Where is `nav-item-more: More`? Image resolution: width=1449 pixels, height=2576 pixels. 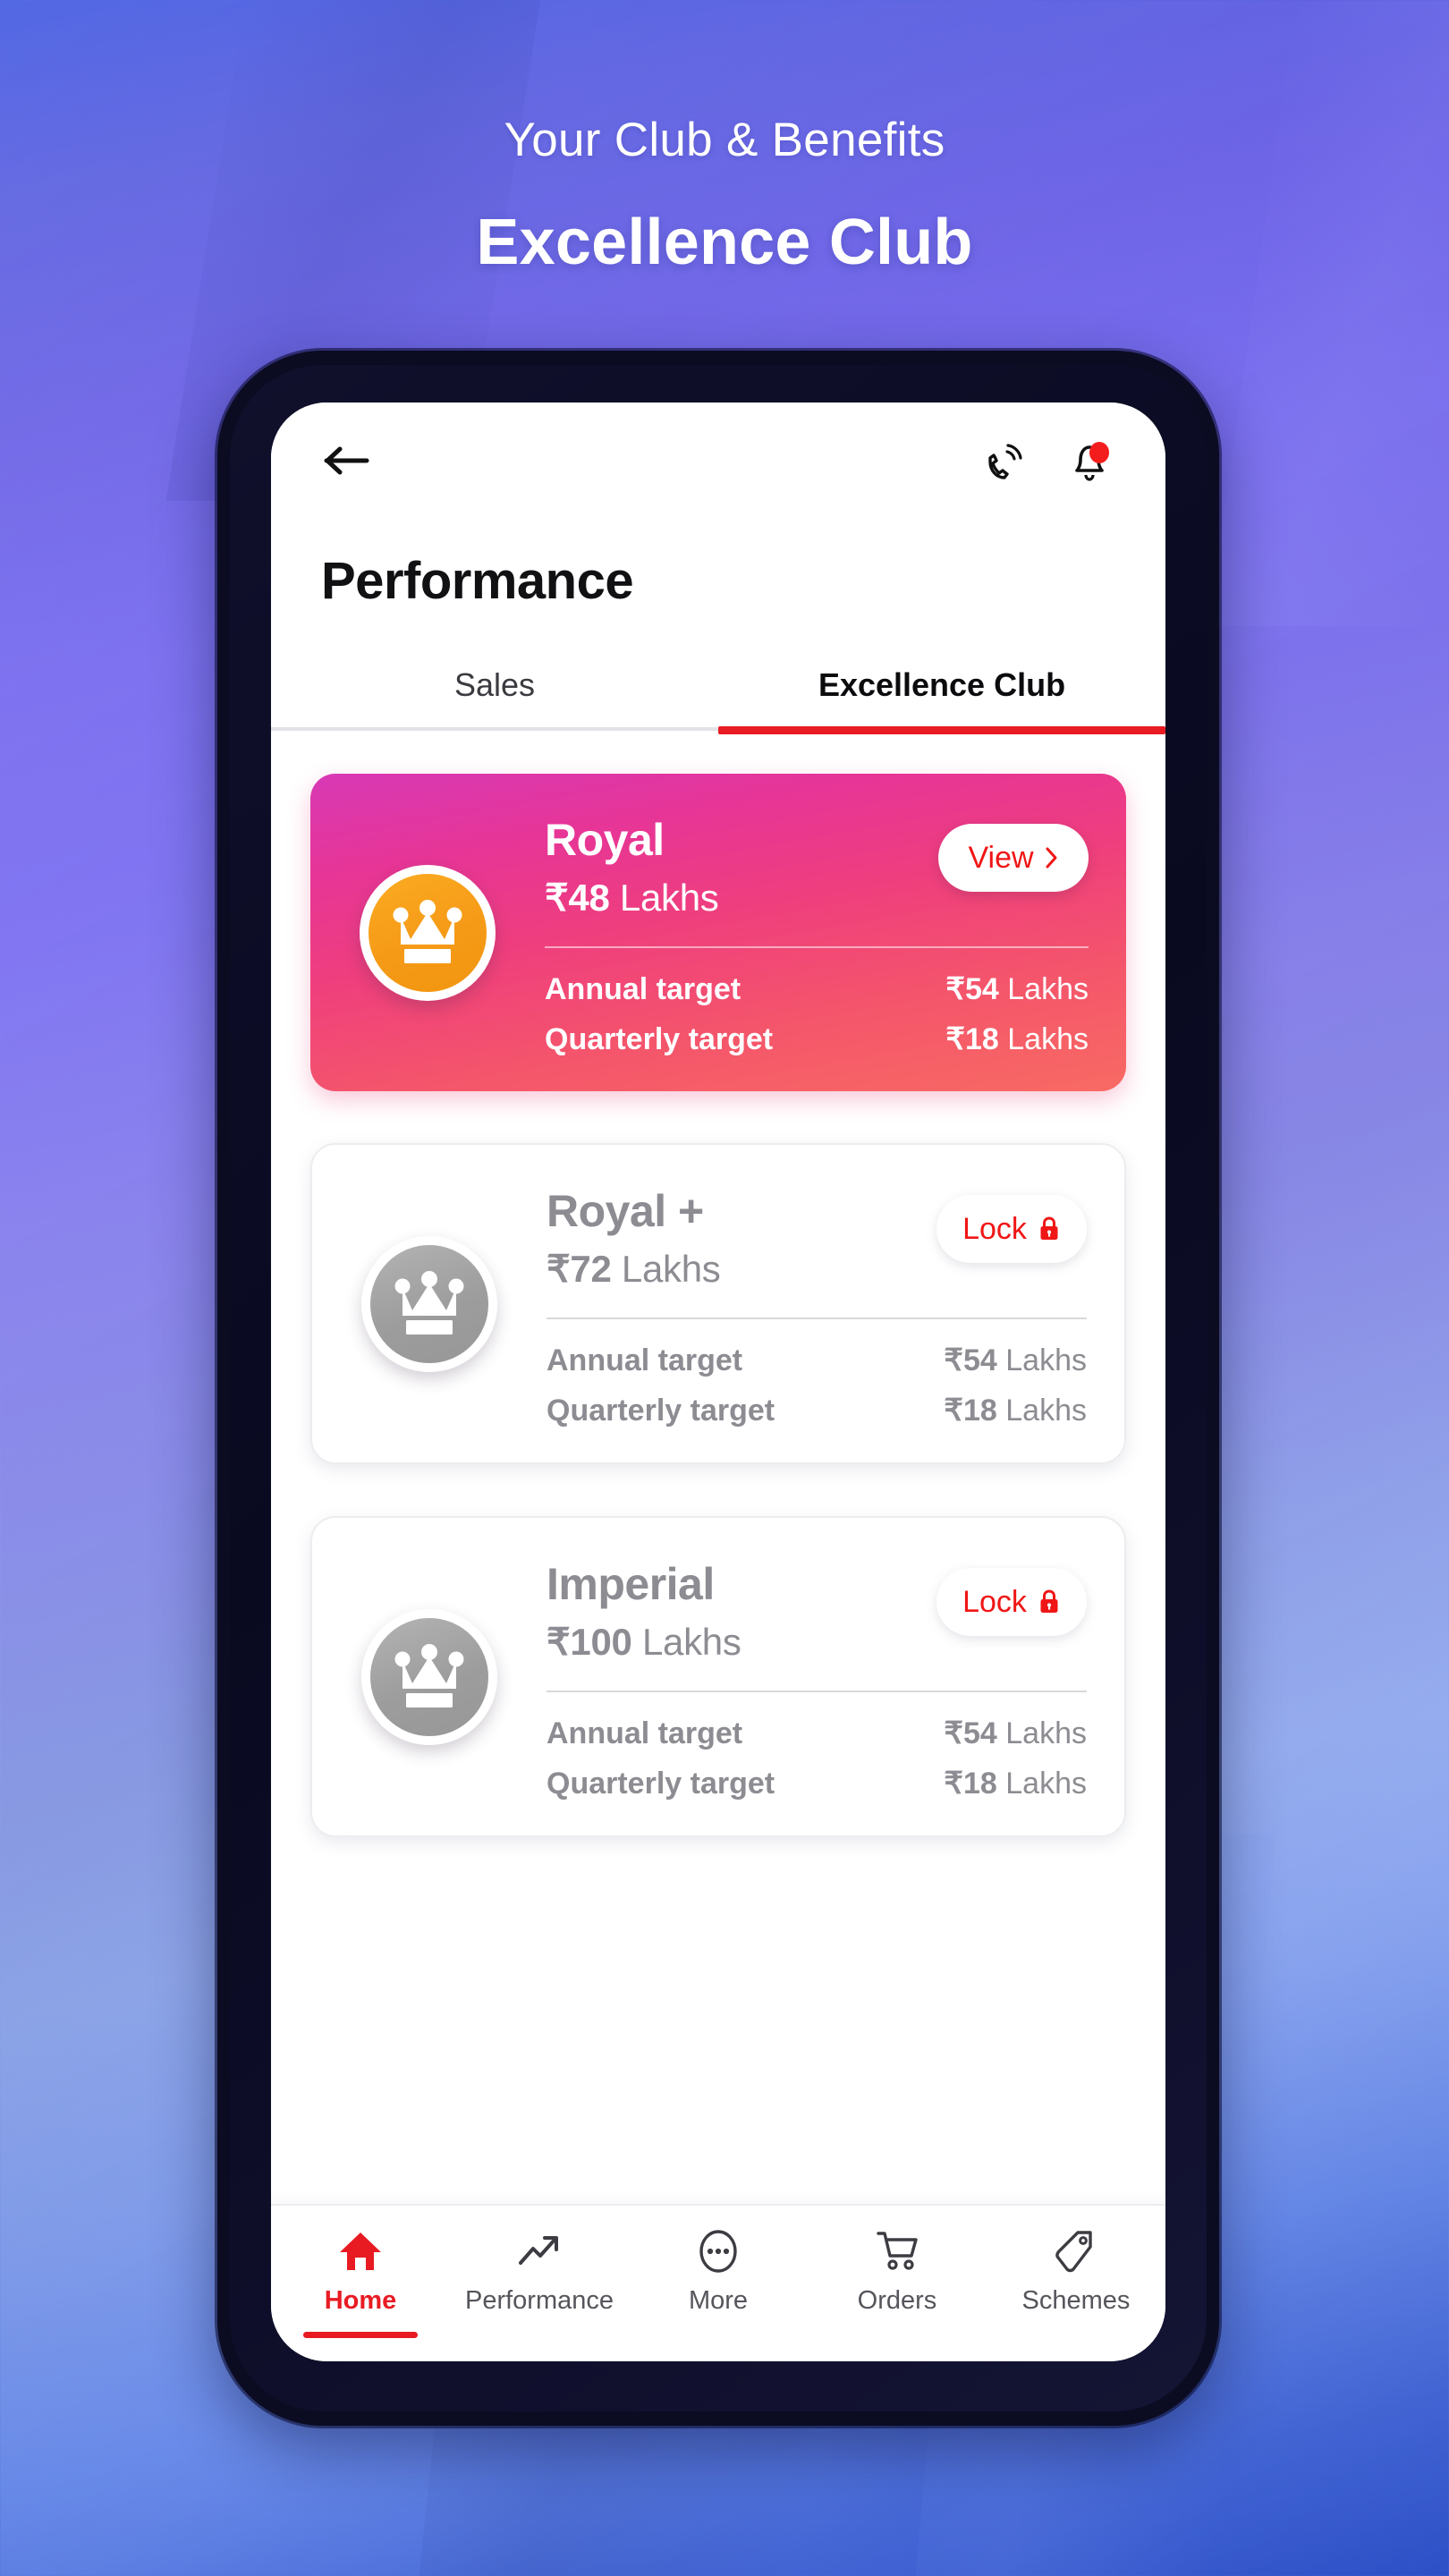 nav-item-more: More is located at coordinates (718, 2270).